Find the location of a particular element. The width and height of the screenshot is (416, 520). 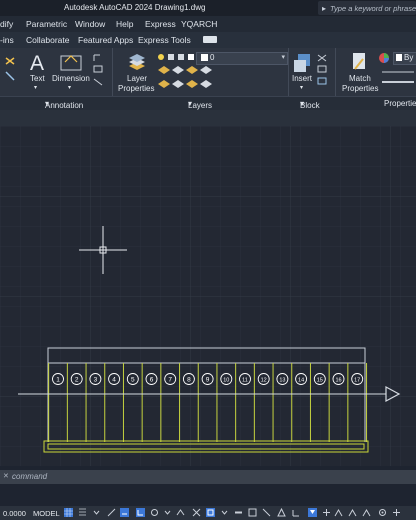

axis-bubble: 15 is located at coordinates (319, 379).